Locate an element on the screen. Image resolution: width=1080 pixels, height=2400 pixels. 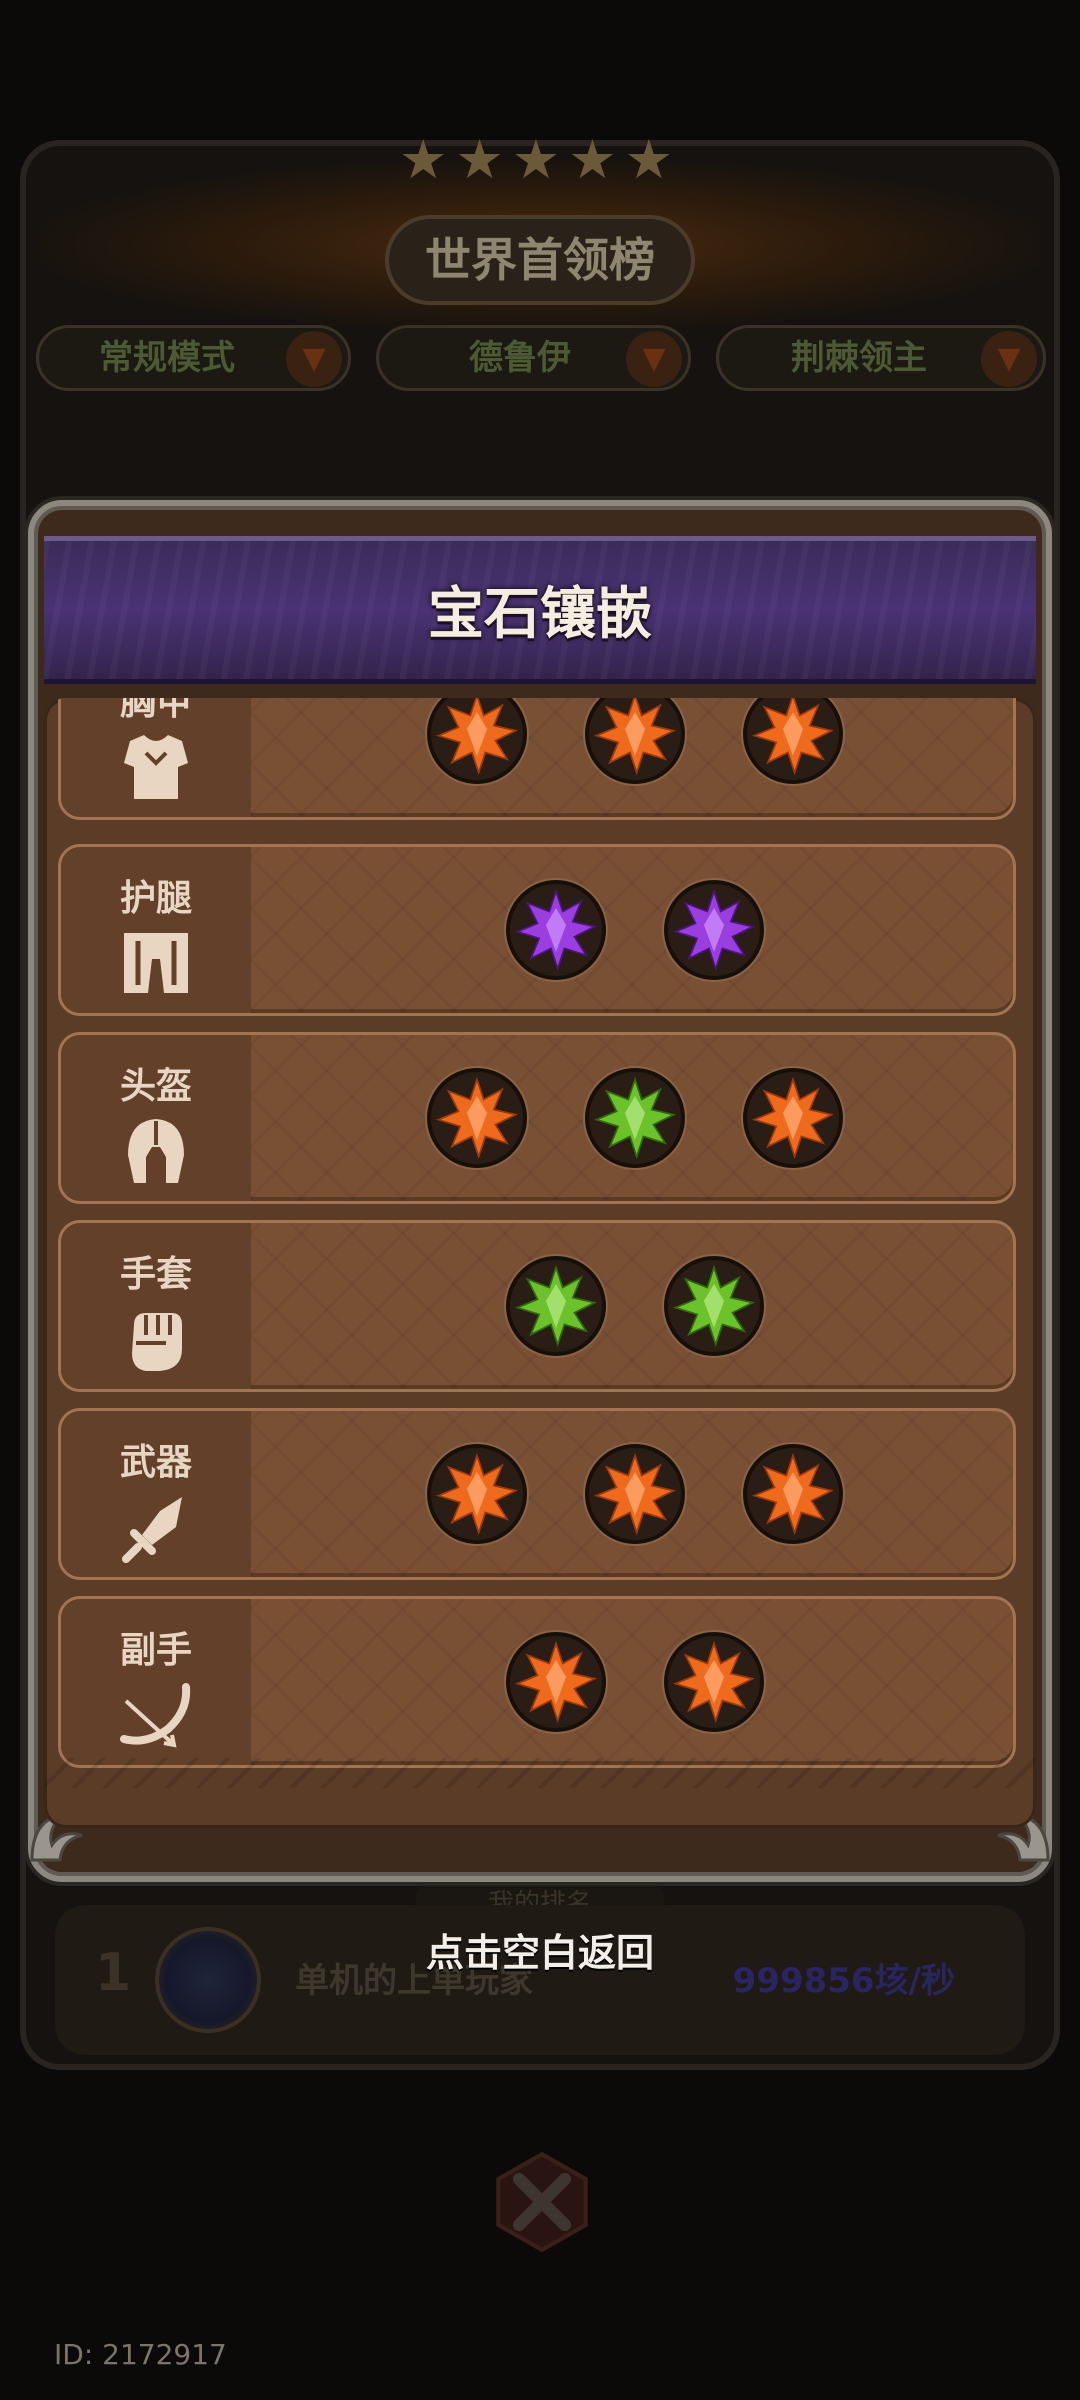
close-x-icon is located at coordinates (542, 2202).